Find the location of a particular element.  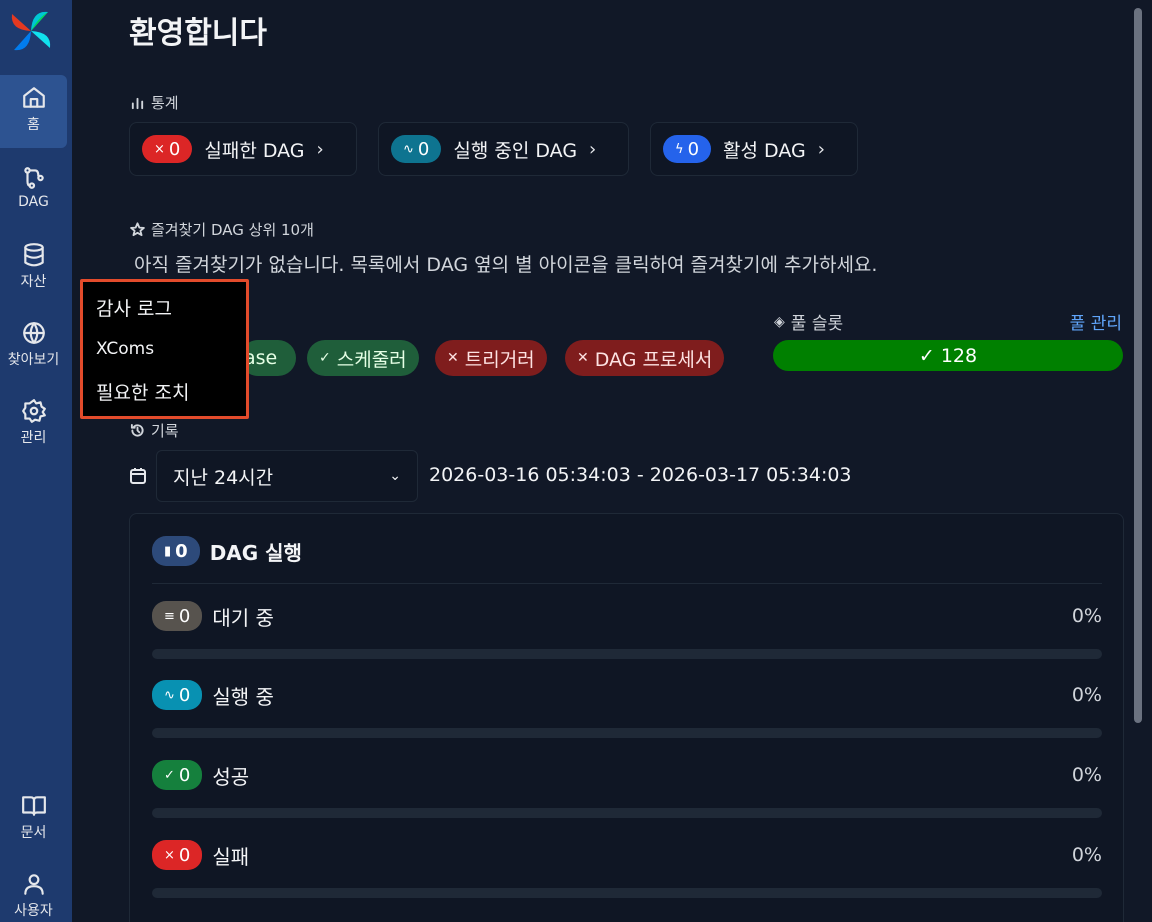

history-heading: 기록 is located at coordinates (154, 430).